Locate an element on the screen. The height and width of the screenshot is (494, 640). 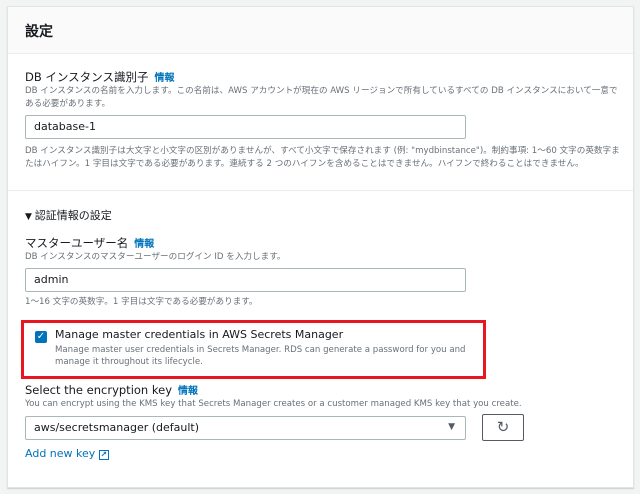
credentials-section-toggle: ▼ 認証情報の設定 is located at coordinates (68, 215).